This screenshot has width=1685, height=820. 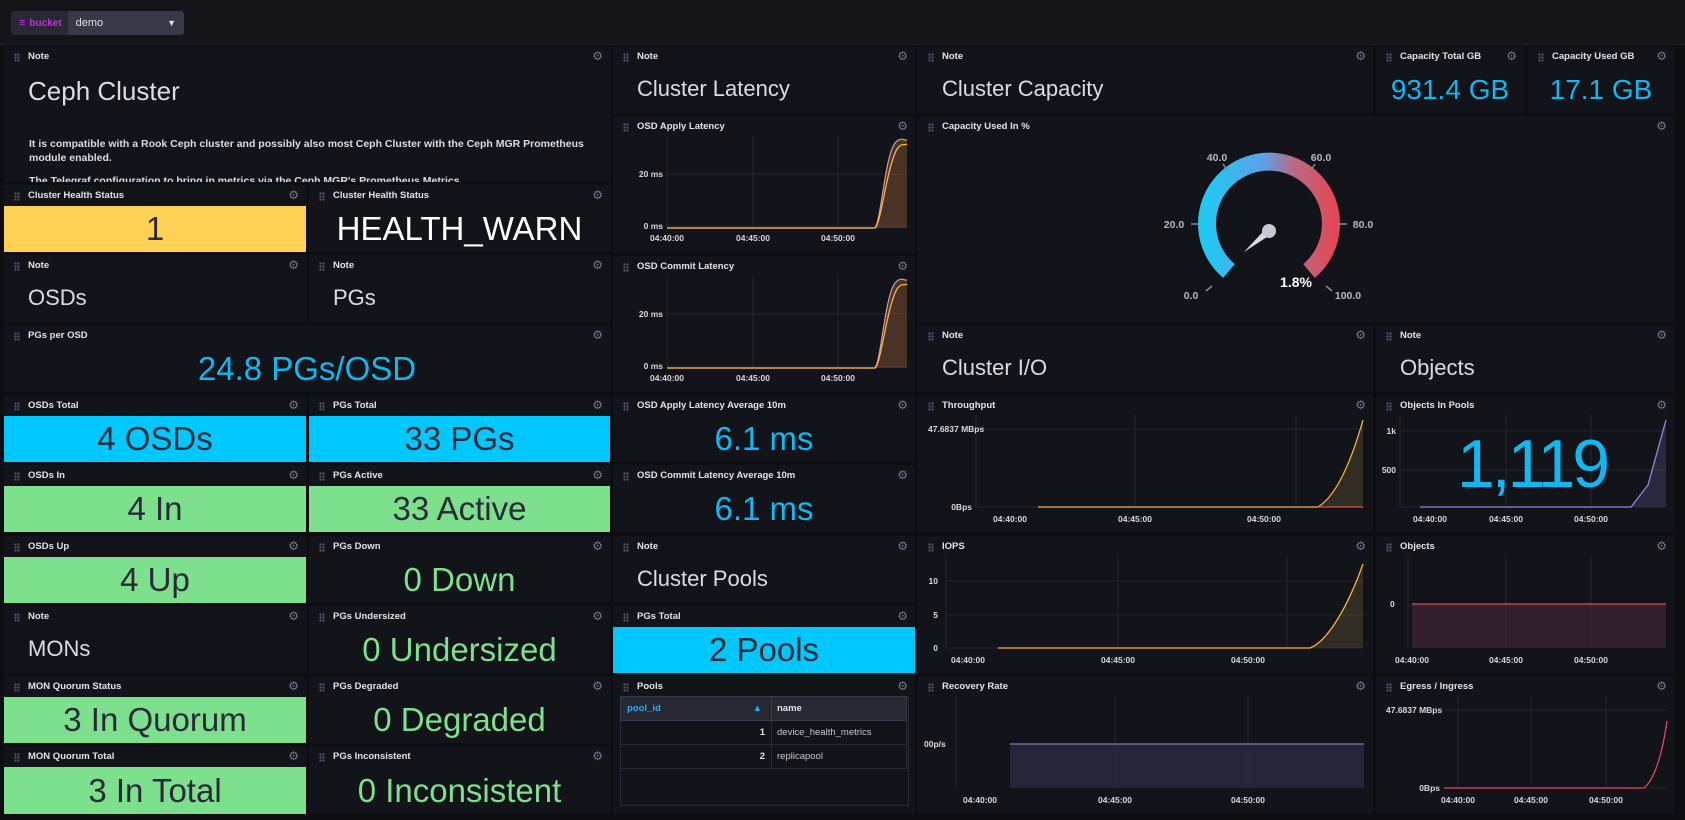 What do you see at coordinates (459, 639) in the screenshot?
I see `pgs-undersized-cell: PGs Undersized ⚙ 0 Undersized` at bounding box center [459, 639].